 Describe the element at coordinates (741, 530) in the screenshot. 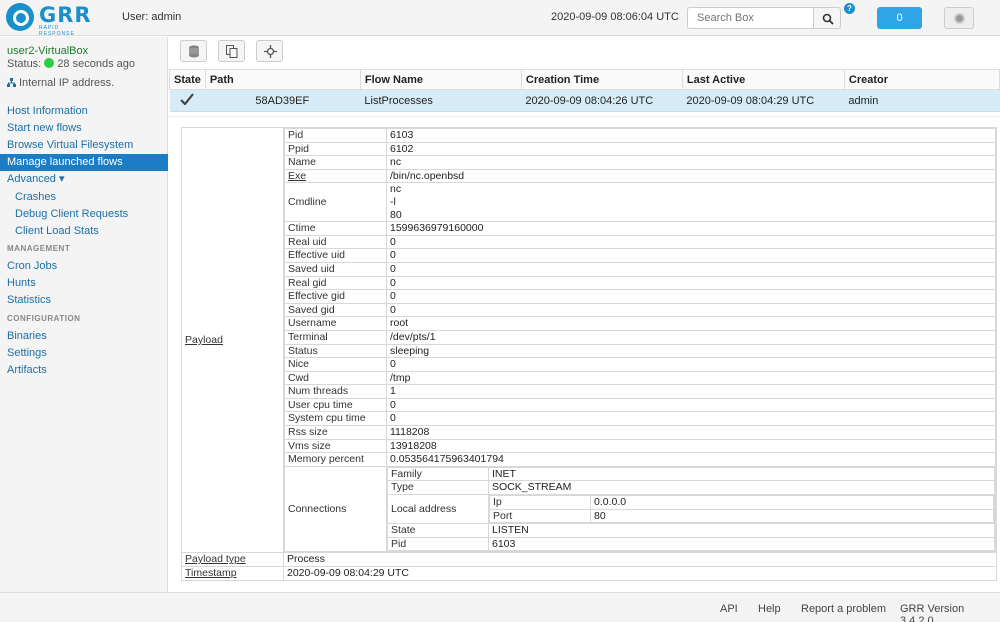

I see `field-value: LISTEN` at that location.